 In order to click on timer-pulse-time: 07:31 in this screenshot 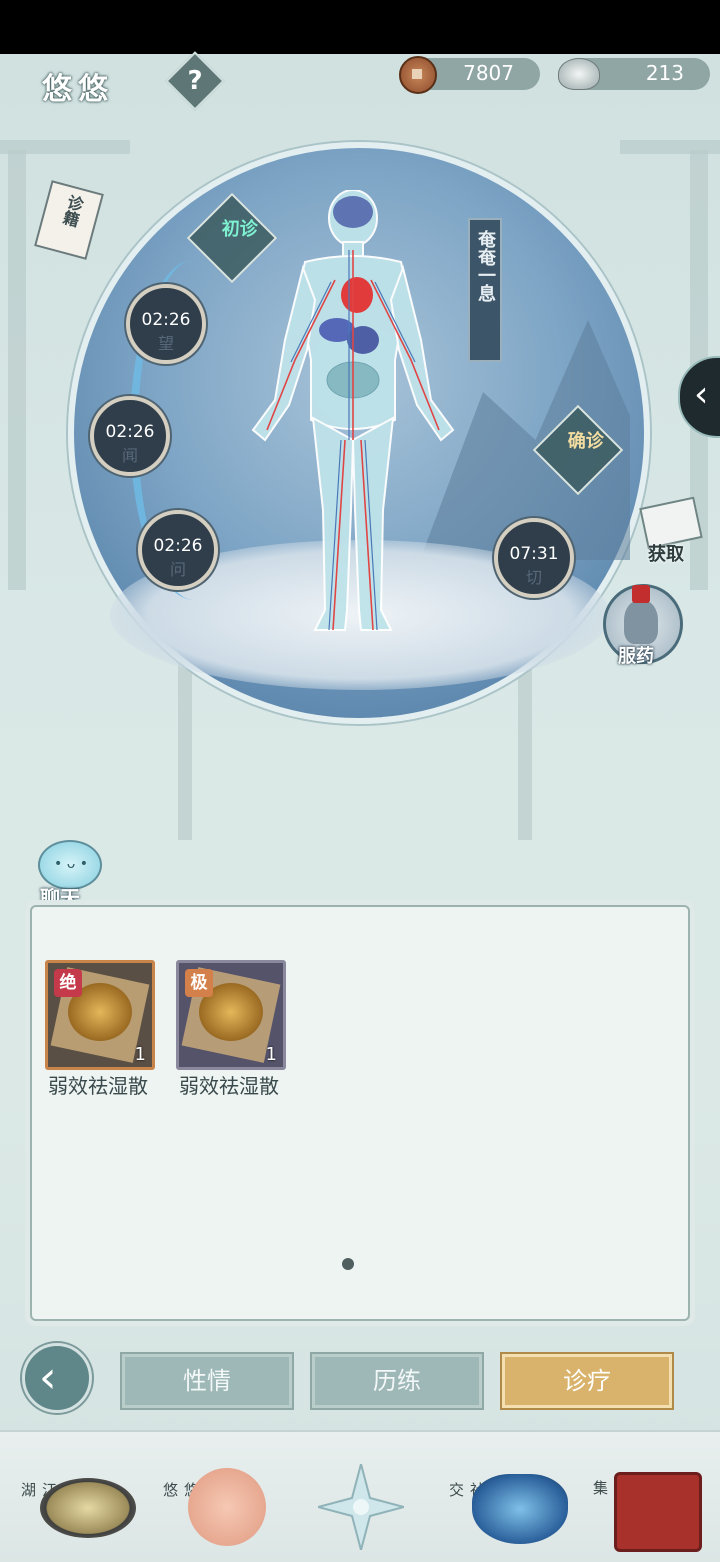, I will do `click(534, 554)`.